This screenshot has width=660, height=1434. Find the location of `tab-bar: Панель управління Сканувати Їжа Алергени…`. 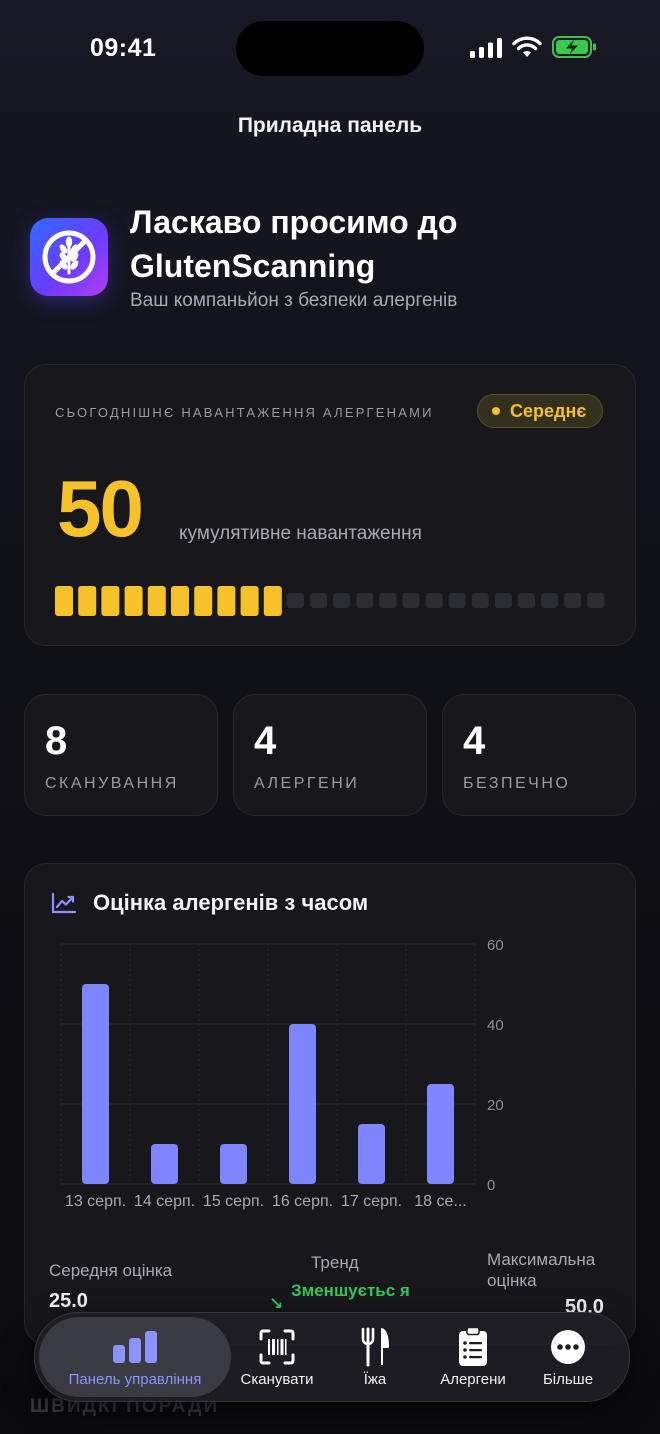

tab-bar: Панель управління Сканувати Їжа Алергени… is located at coordinates (332, 1357).